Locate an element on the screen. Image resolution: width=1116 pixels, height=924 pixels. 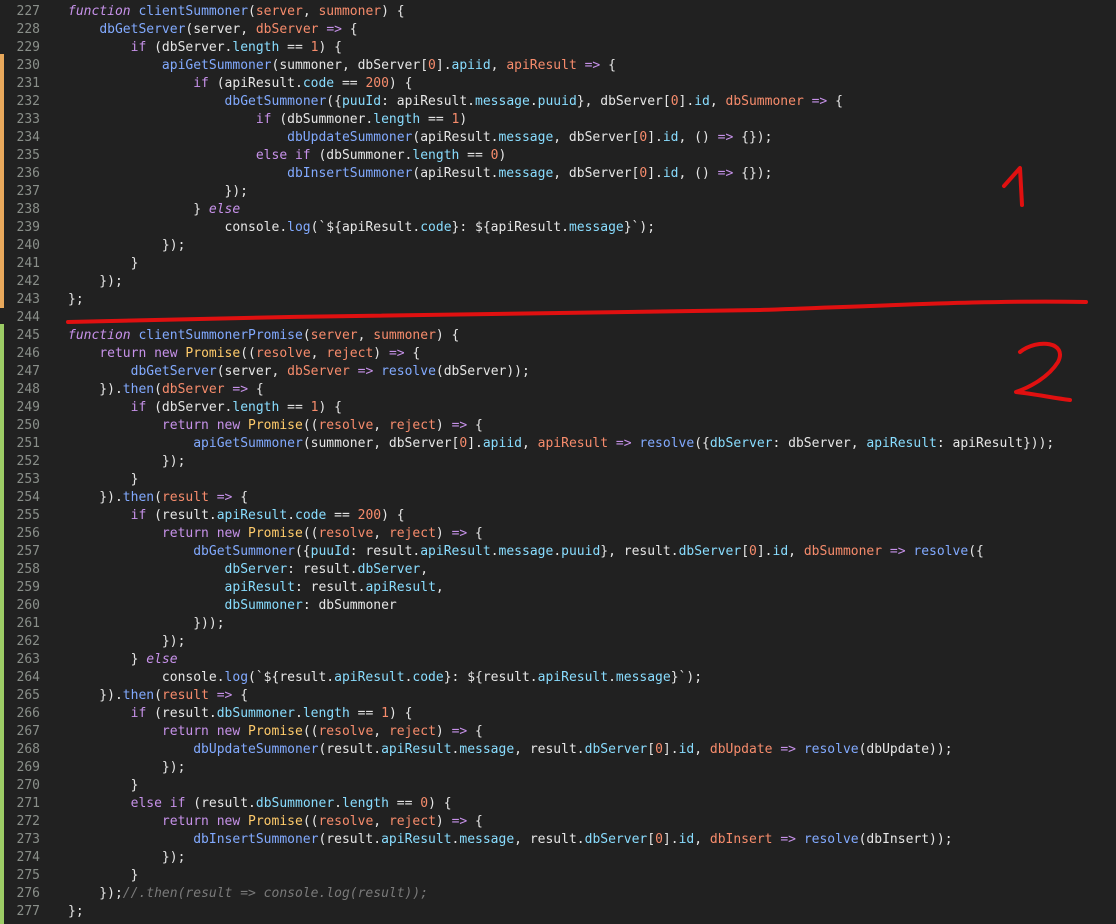
code-text: }).then(dbServer => { is located at coordinates (165, 390).